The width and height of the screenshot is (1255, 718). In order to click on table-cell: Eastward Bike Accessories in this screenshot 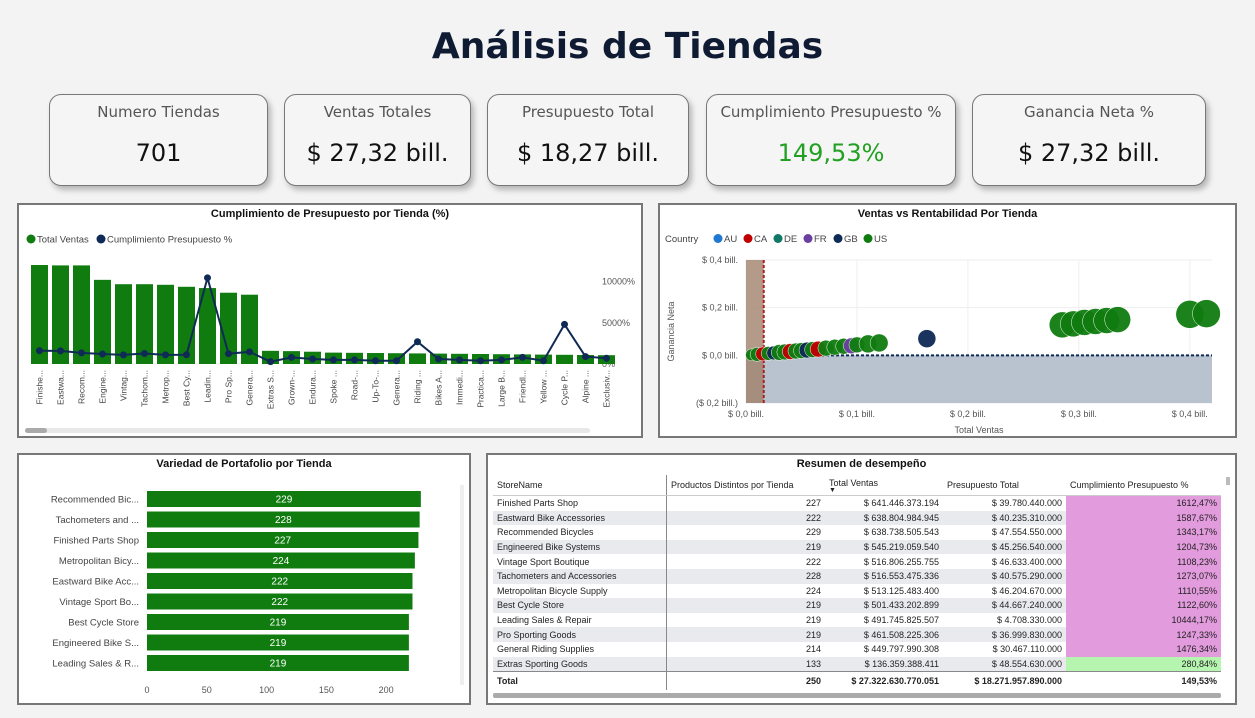, I will do `click(580, 518)`.